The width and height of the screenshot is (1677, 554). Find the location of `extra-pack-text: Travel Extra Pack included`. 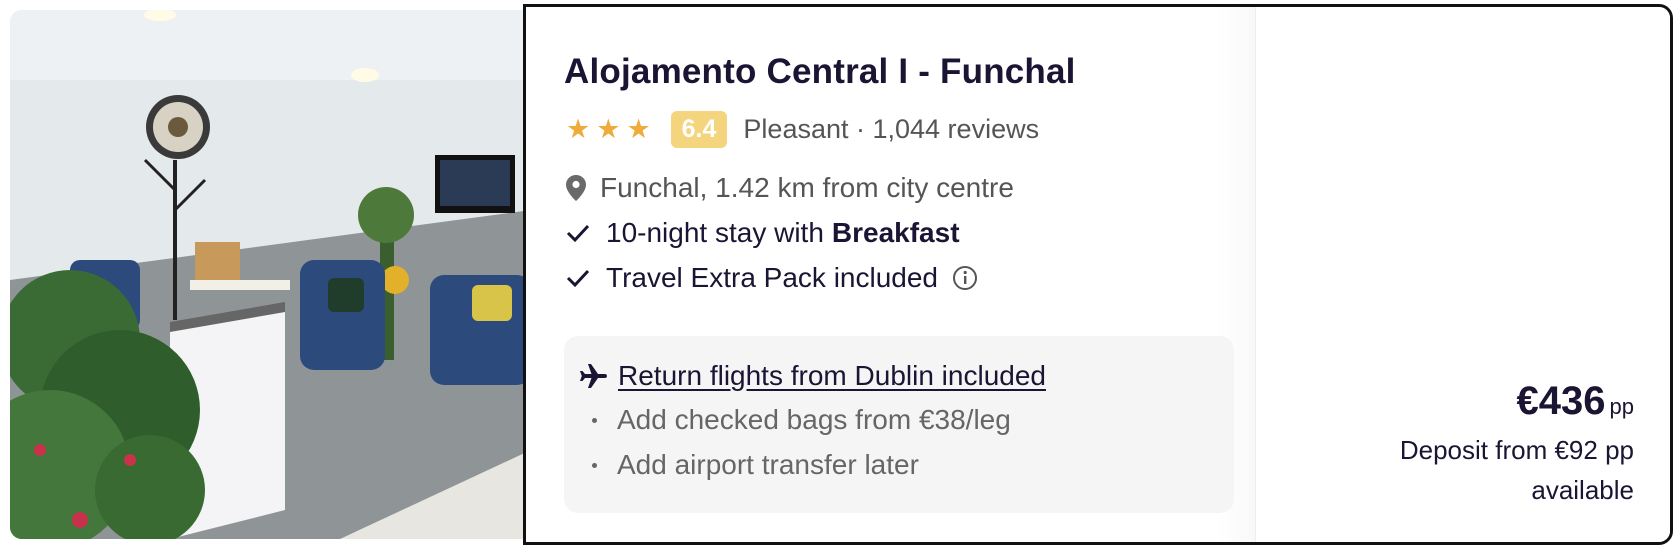

extra-pack-text: Travel Extra Pack included is located at coordinates (772, 277).